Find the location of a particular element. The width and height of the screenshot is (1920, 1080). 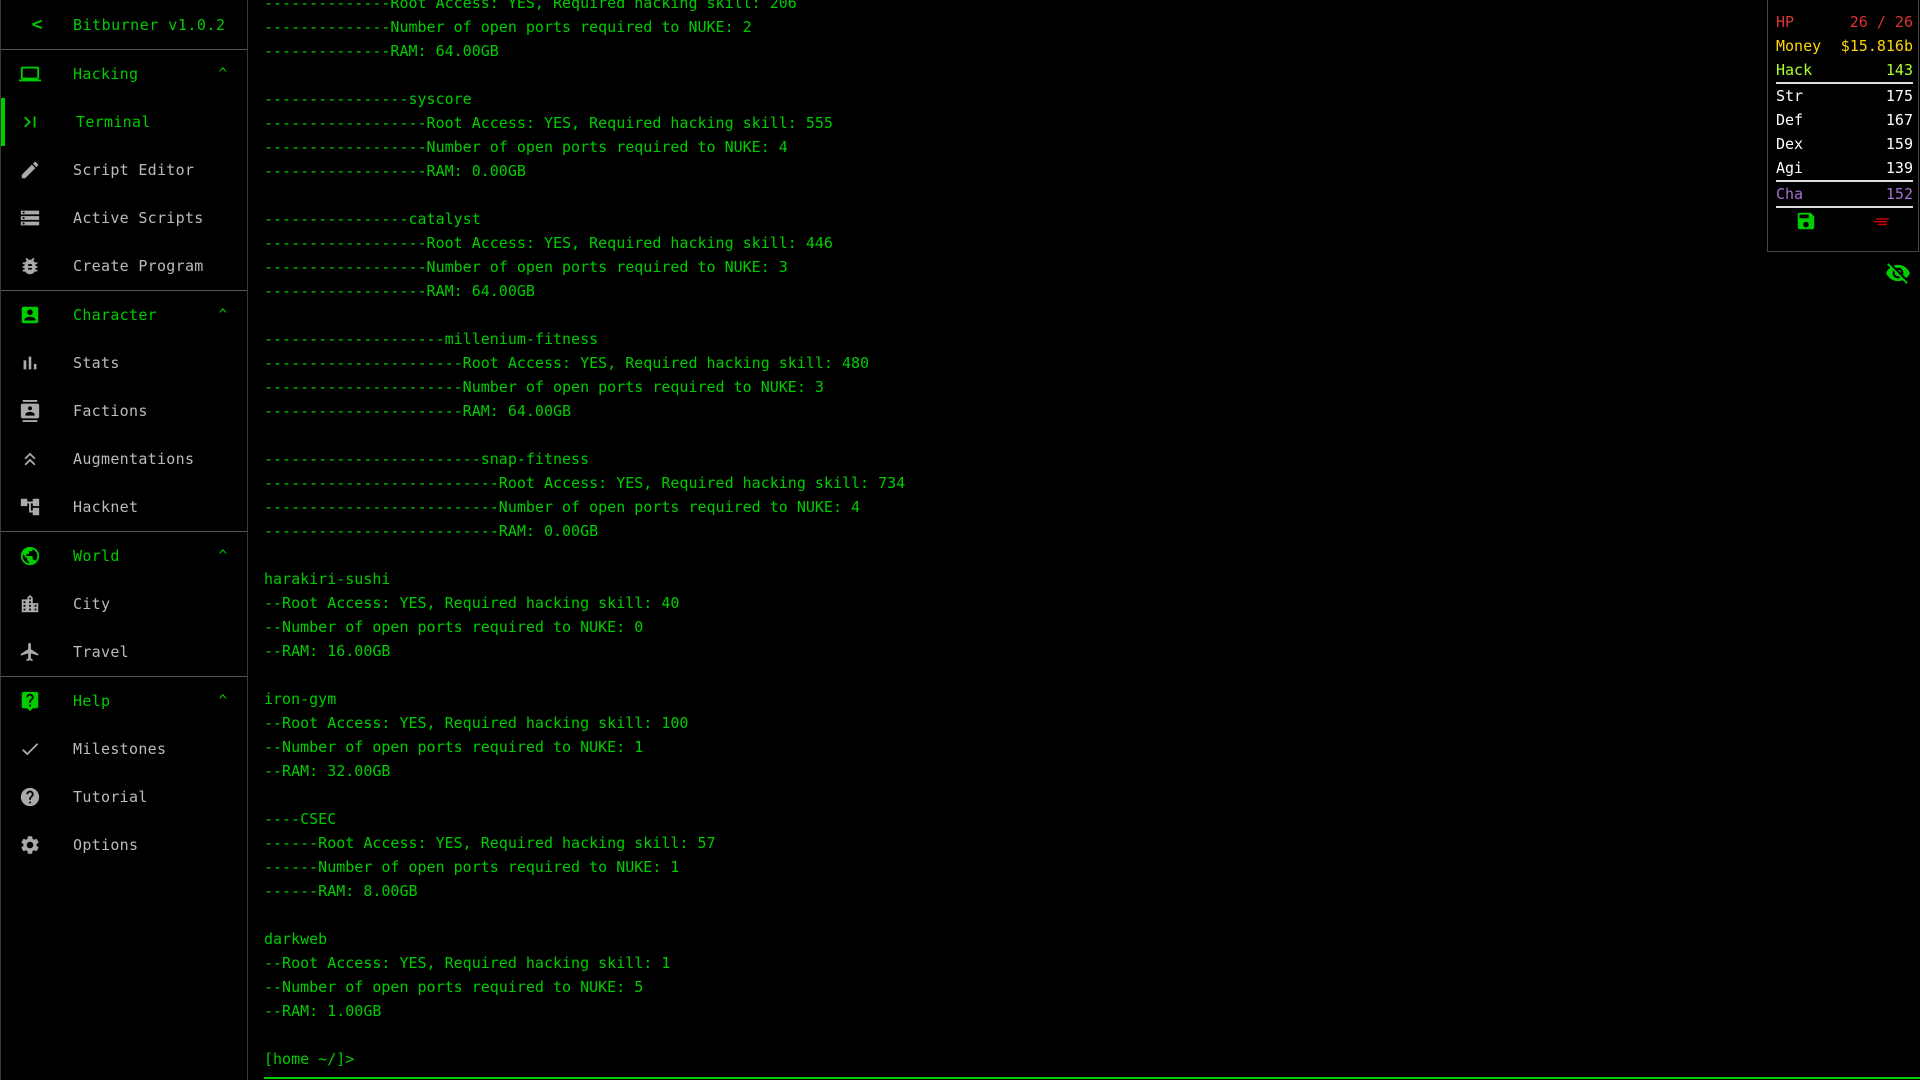

stat-value: 167 is located at coordinates (1899, 120).